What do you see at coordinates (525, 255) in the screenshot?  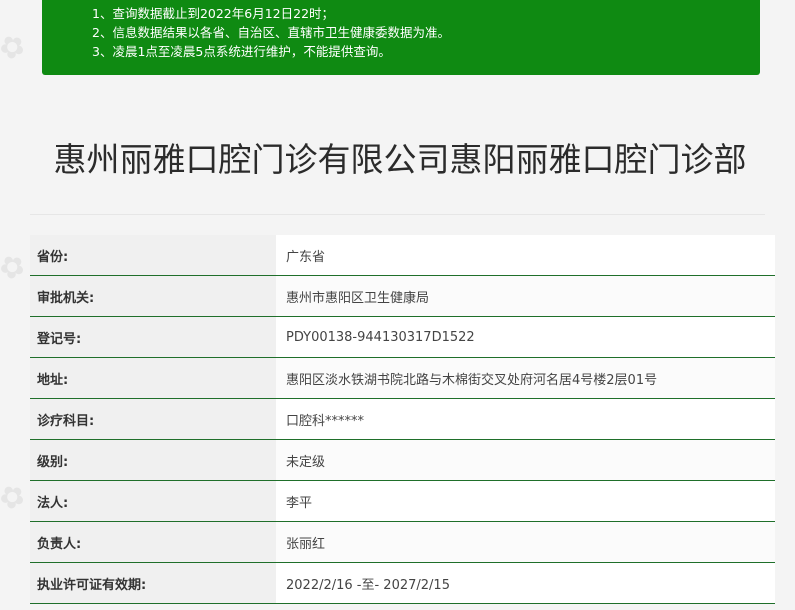 I see `row-value: 广东省` at bounding box center [525, 255].